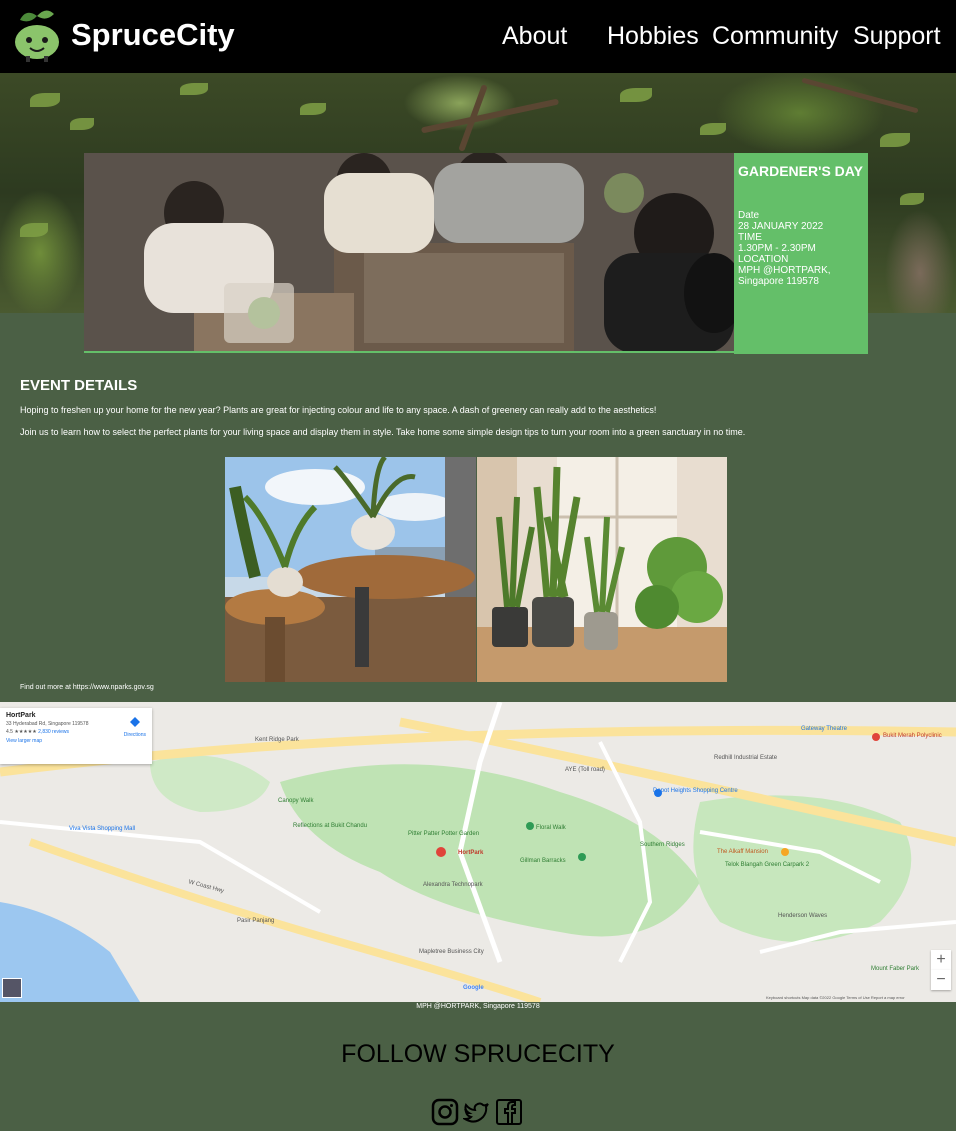 This screenshot has height=1131, width=956. Describe the element at coordinates (76, 741) in the screenshot. I see `view-larger-map-link: View larger map` at that location.